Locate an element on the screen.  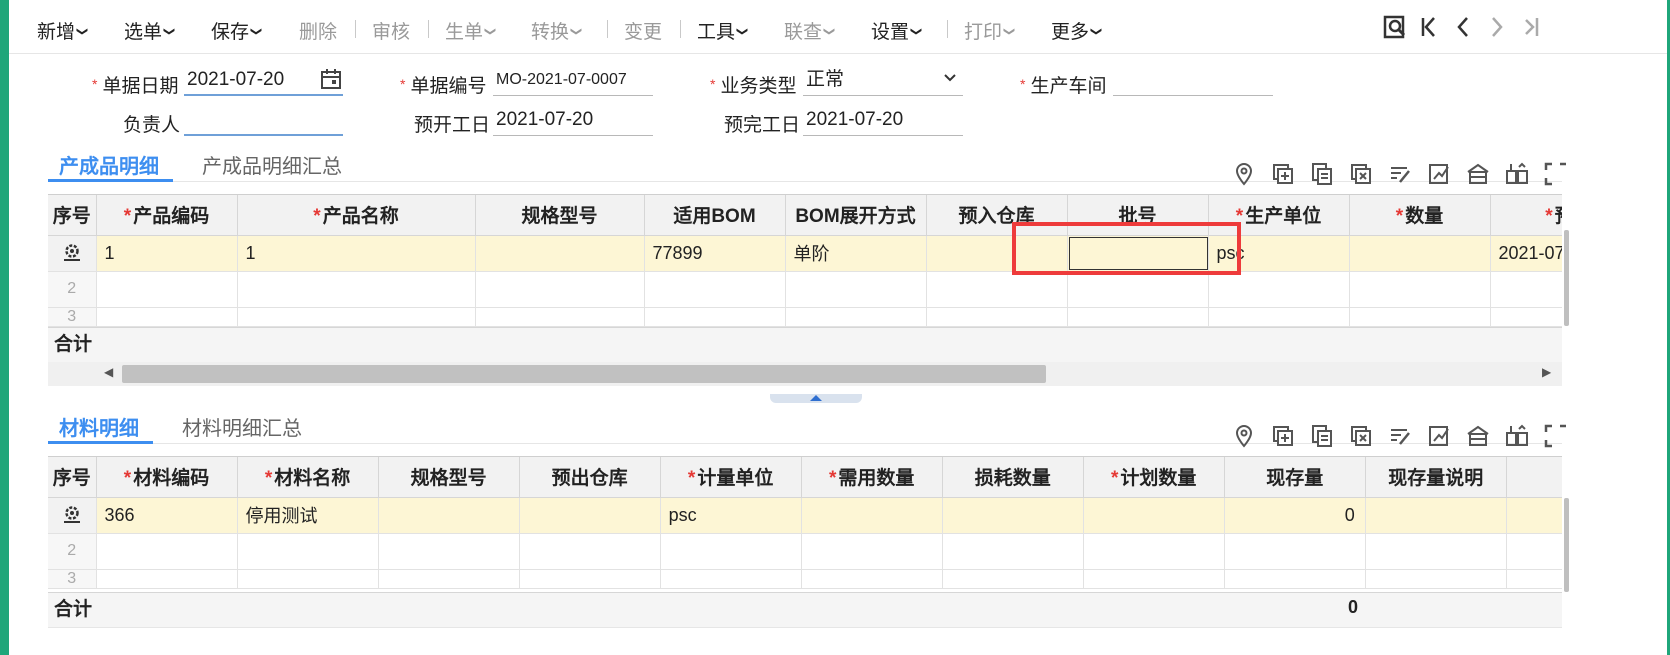
plan-start-field: 2021-07-20 is located at coordinates (573, 121).